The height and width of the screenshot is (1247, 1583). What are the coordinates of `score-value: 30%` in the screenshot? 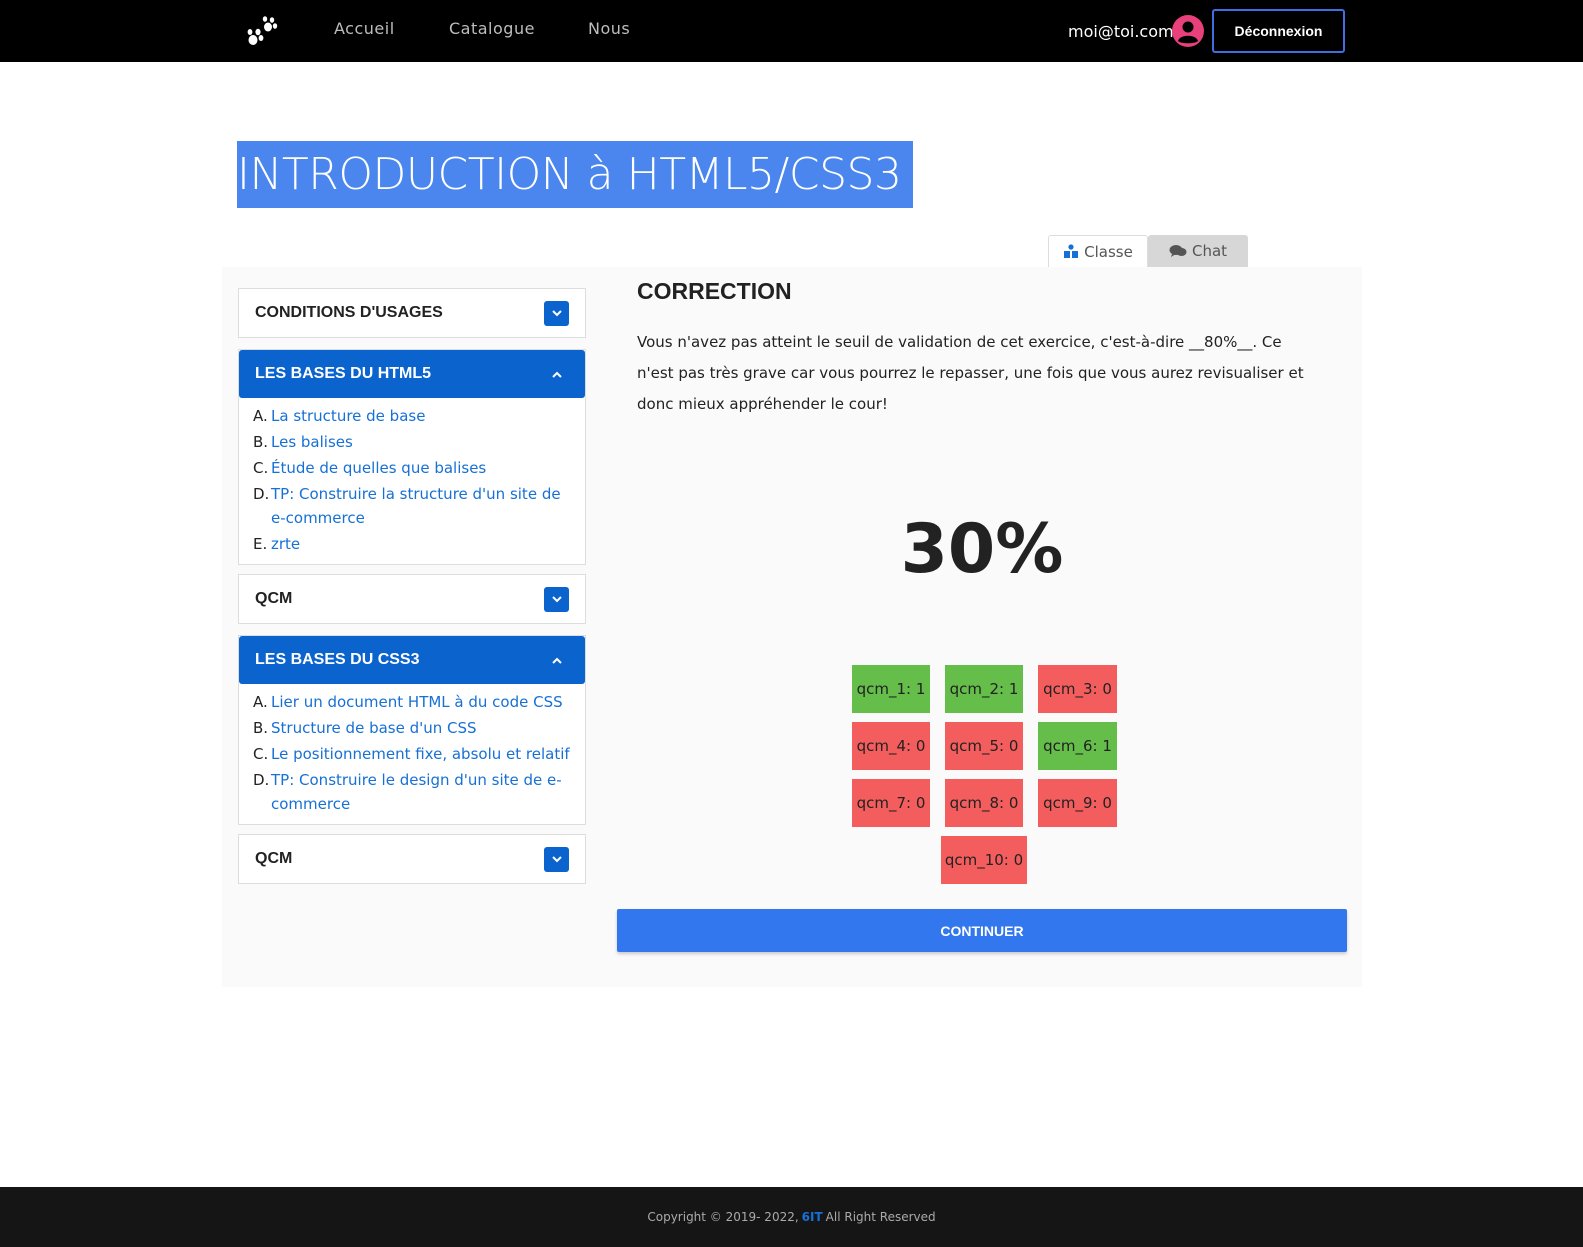 It's located at (982, 549).